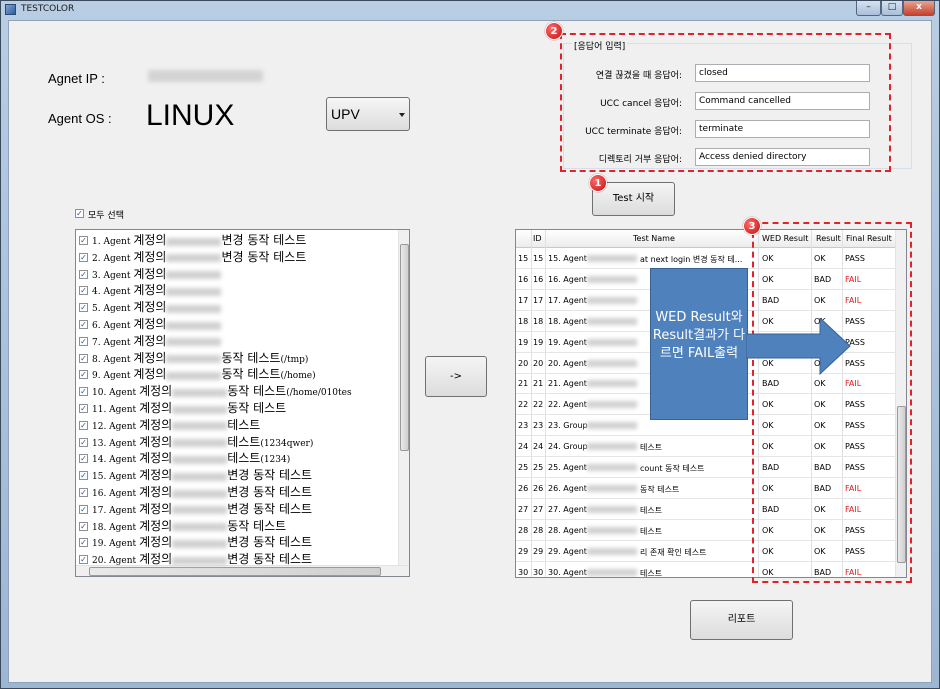 Image resolution: width=940 pixels, height=689 pixels. Describe the element at coordinates (523, 509) in the screenshot. I see `row-number: 27` at that location.